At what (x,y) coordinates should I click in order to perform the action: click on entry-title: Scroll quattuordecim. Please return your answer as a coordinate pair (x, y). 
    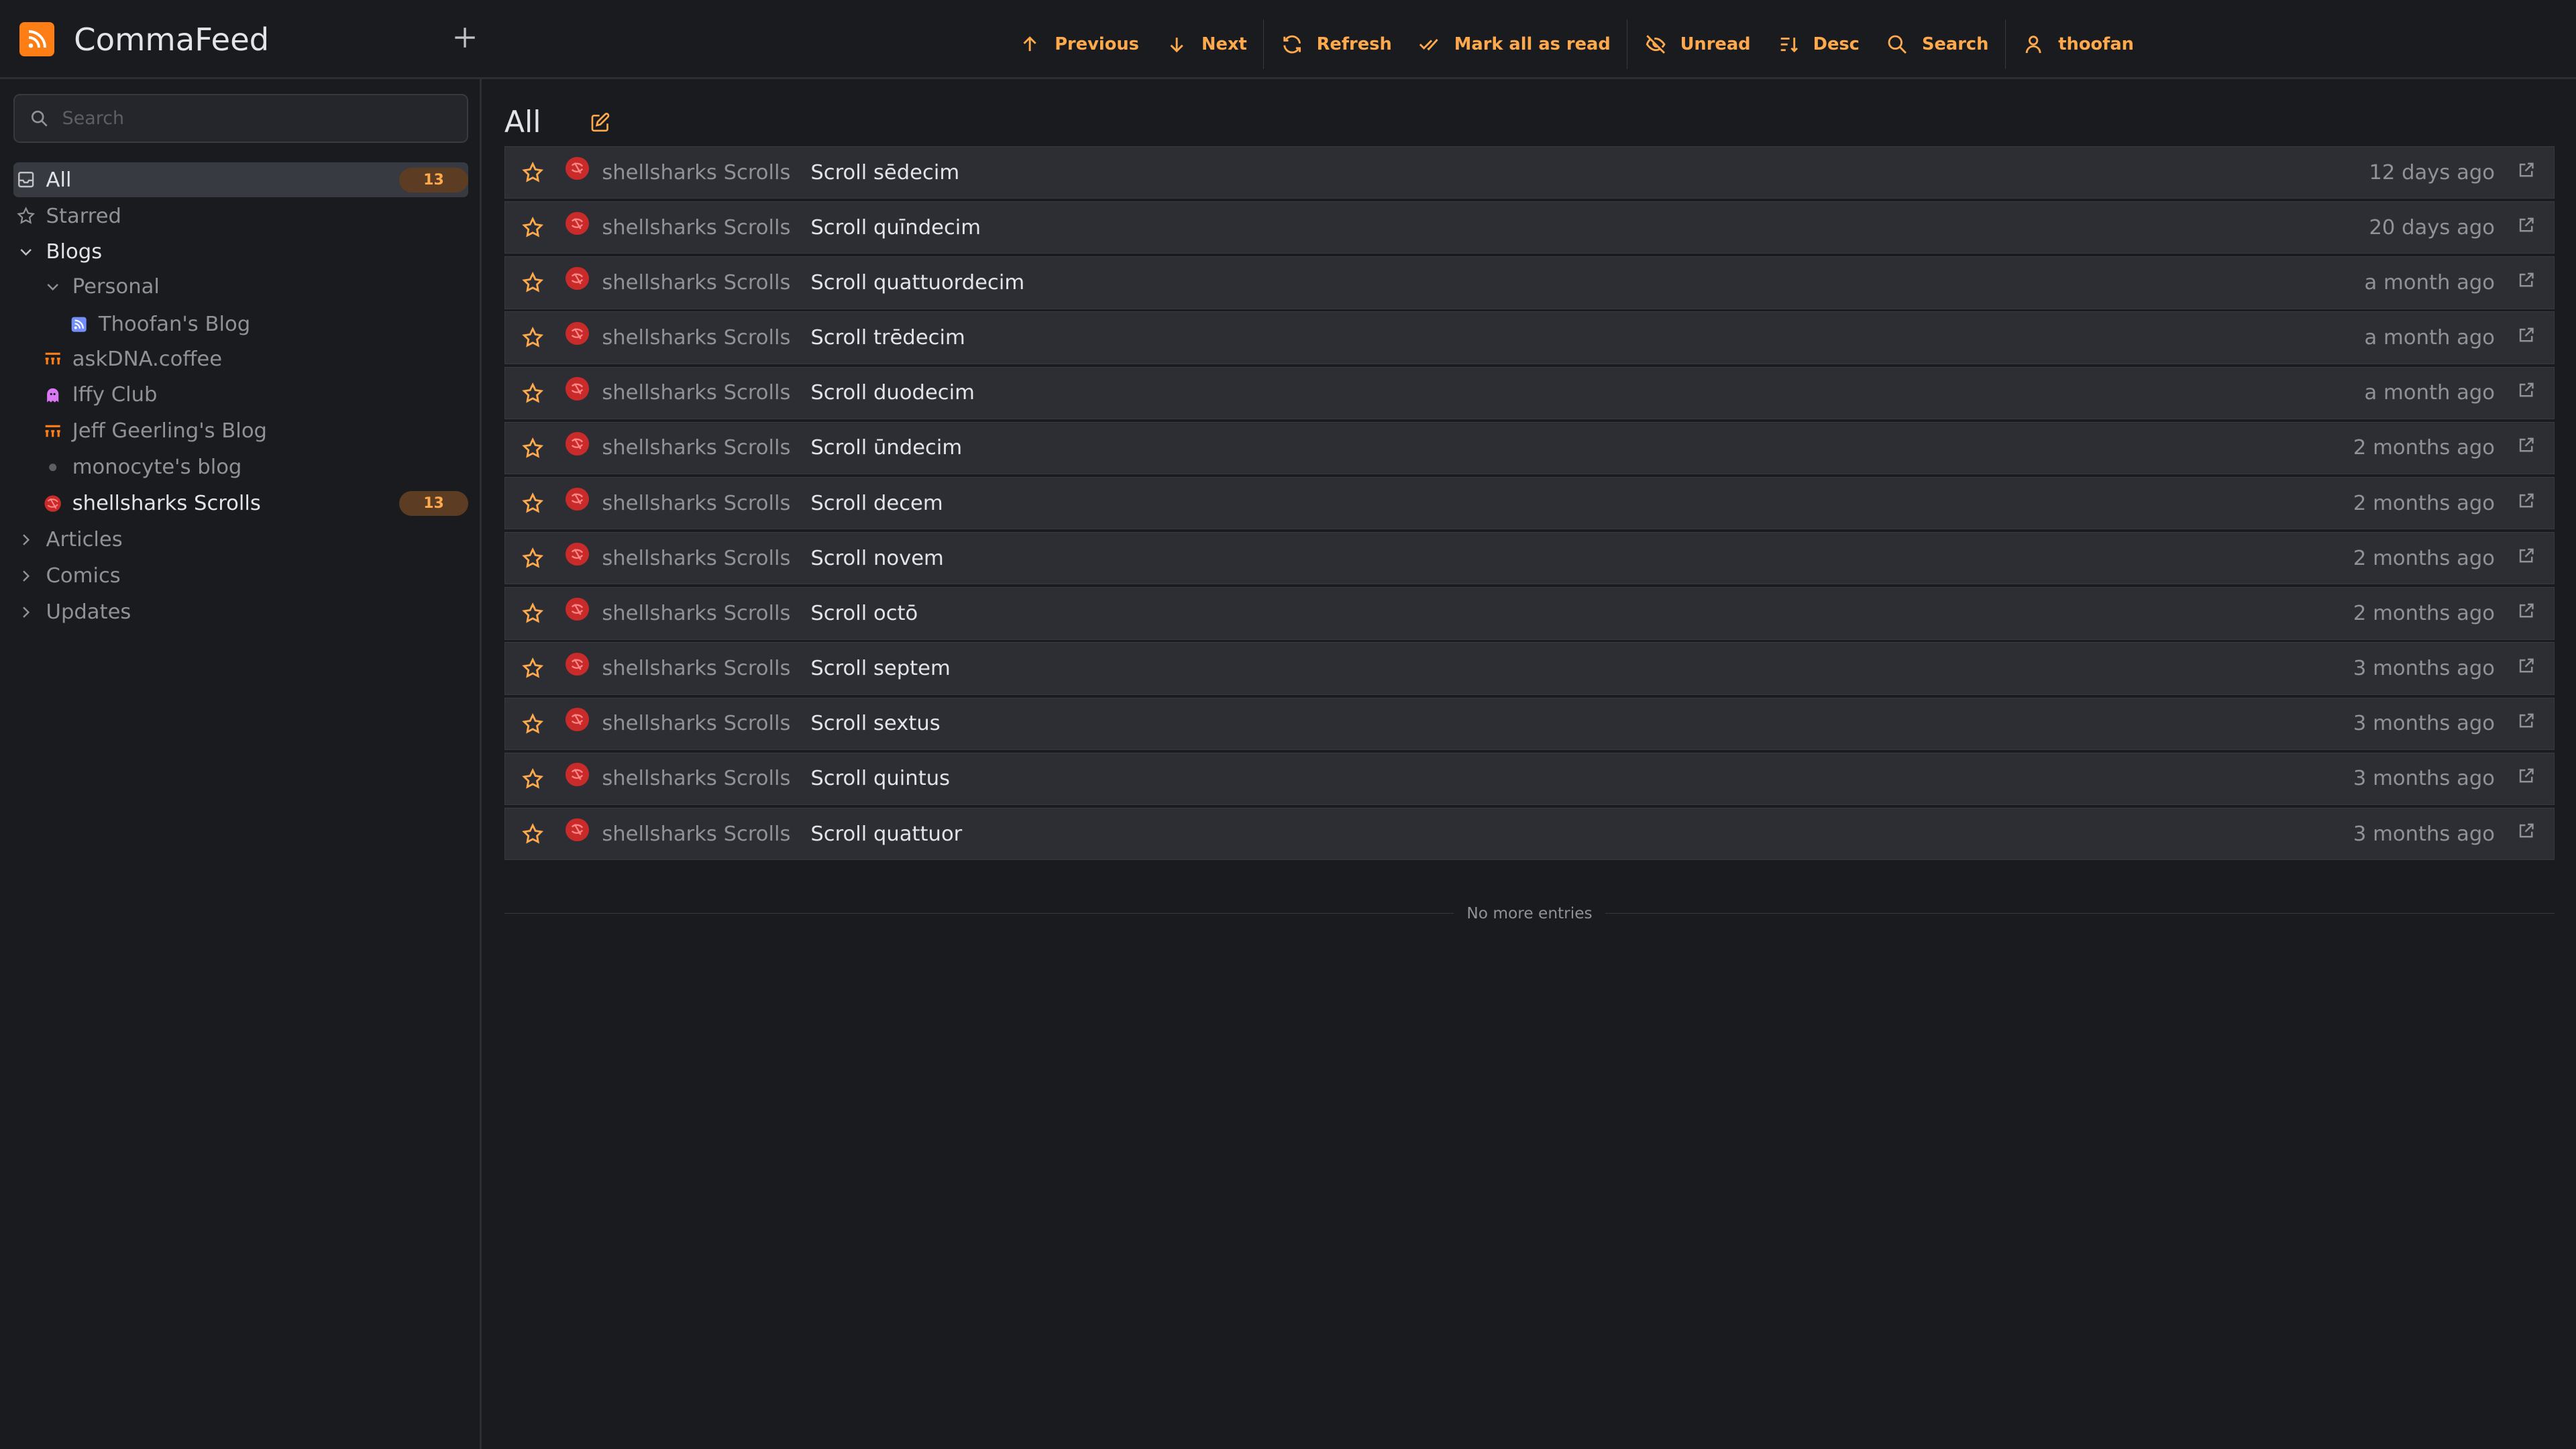
    Looking at the image, I should click on (917, 282).